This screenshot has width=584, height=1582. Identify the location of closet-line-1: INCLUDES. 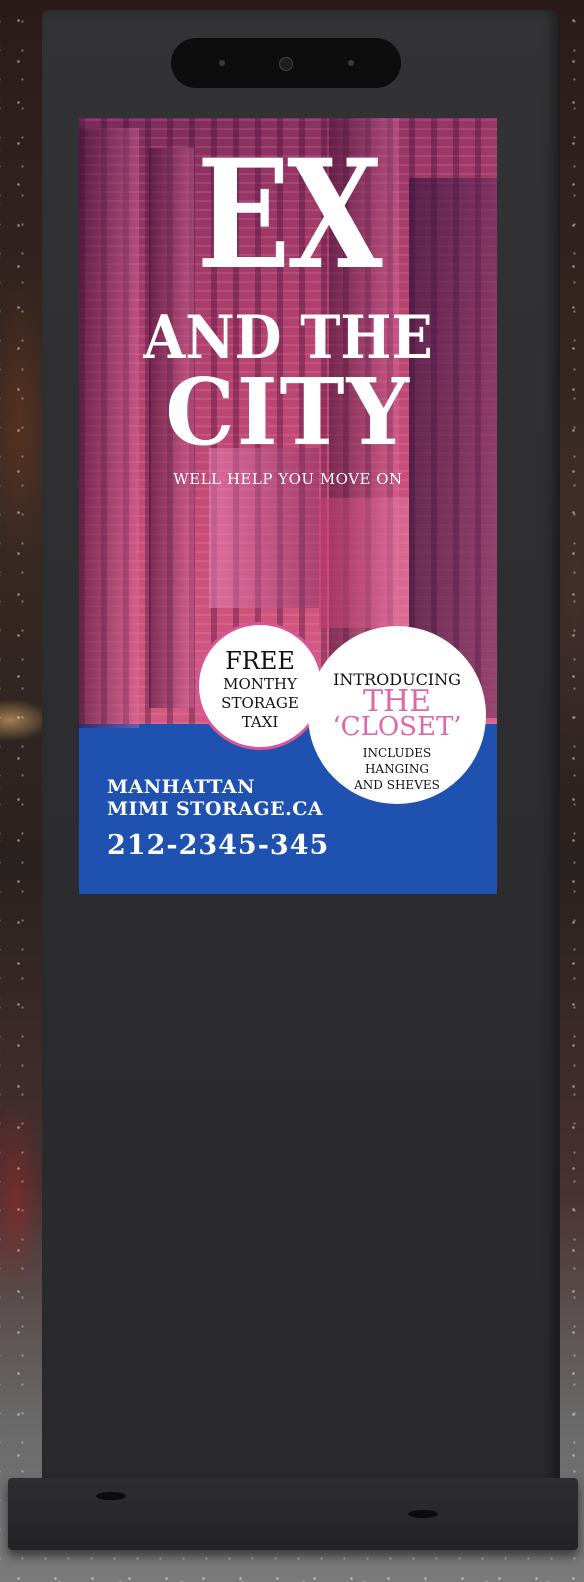
(397, 753).